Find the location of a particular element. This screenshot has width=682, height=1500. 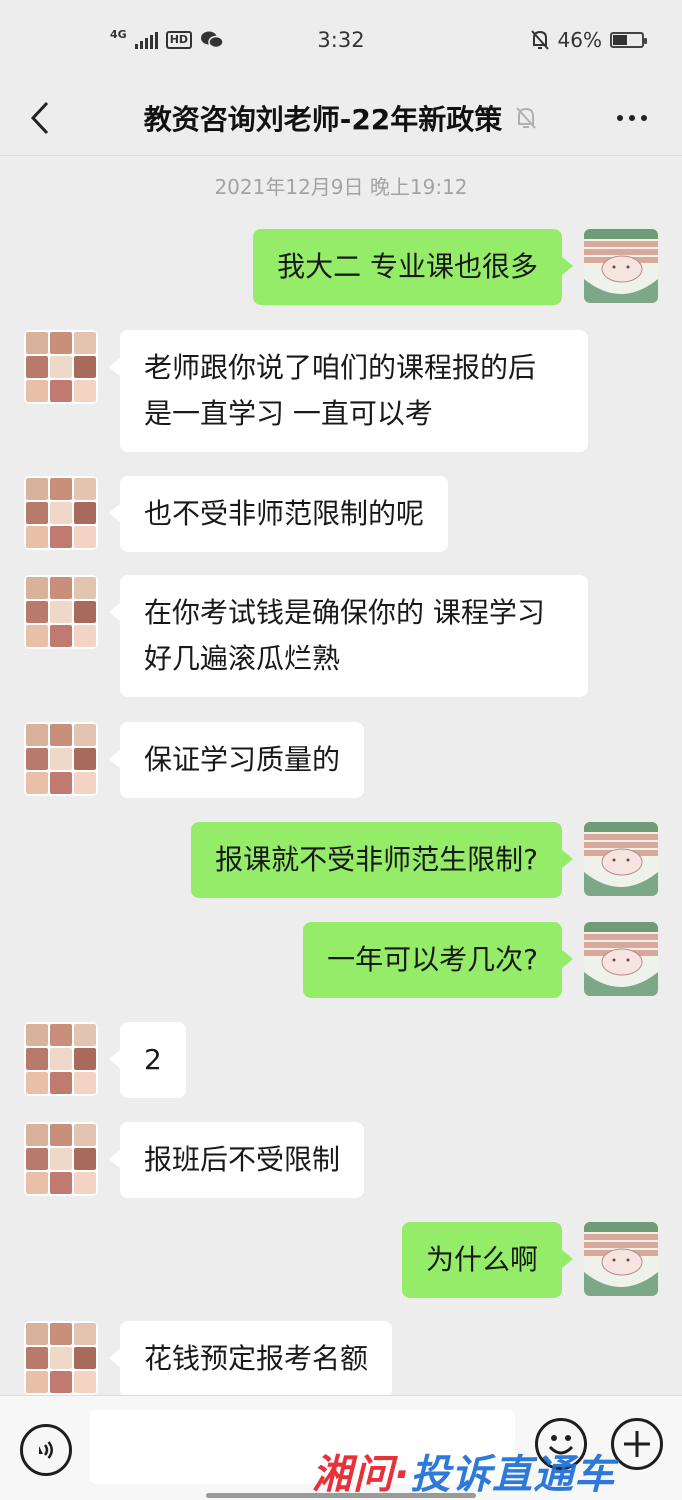

network-type: 4G is located at coordinates (118, 34).